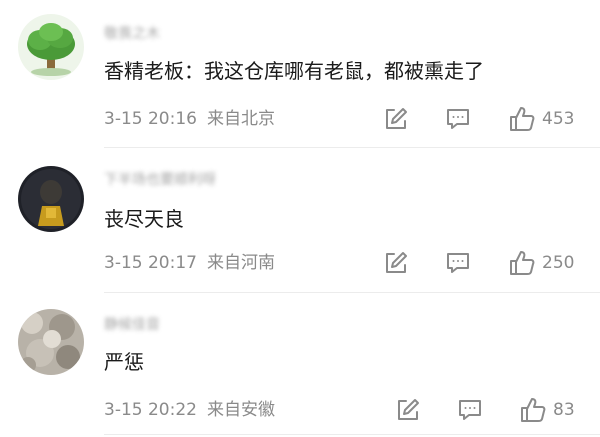 The image size is (600, 437). What do you see at coordinates (240, 410) in the screenshot?
I see `comment-location: 来自安徽` at bounding box center [240, 410].